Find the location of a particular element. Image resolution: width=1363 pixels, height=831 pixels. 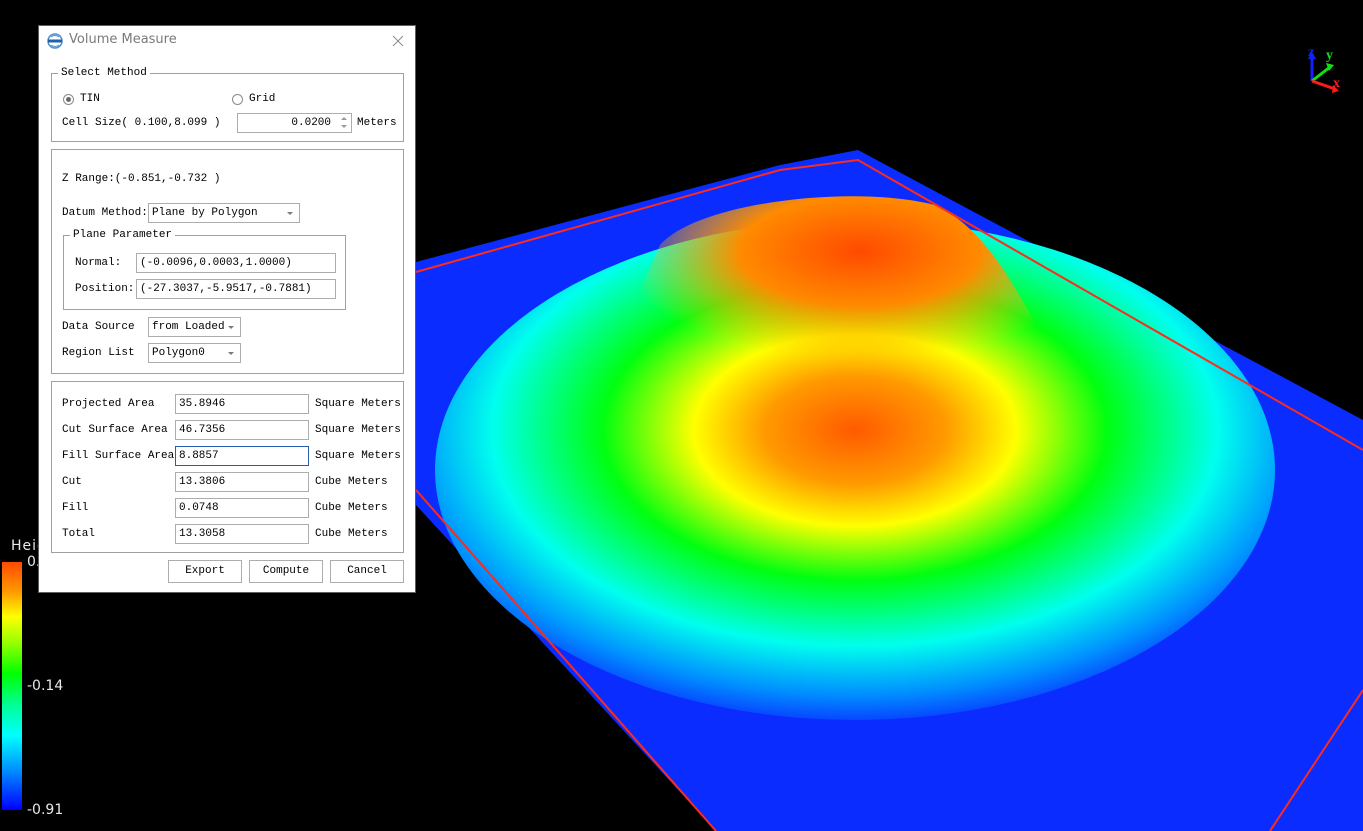

region-list-label: Region List is located at coordinates (98, 353).